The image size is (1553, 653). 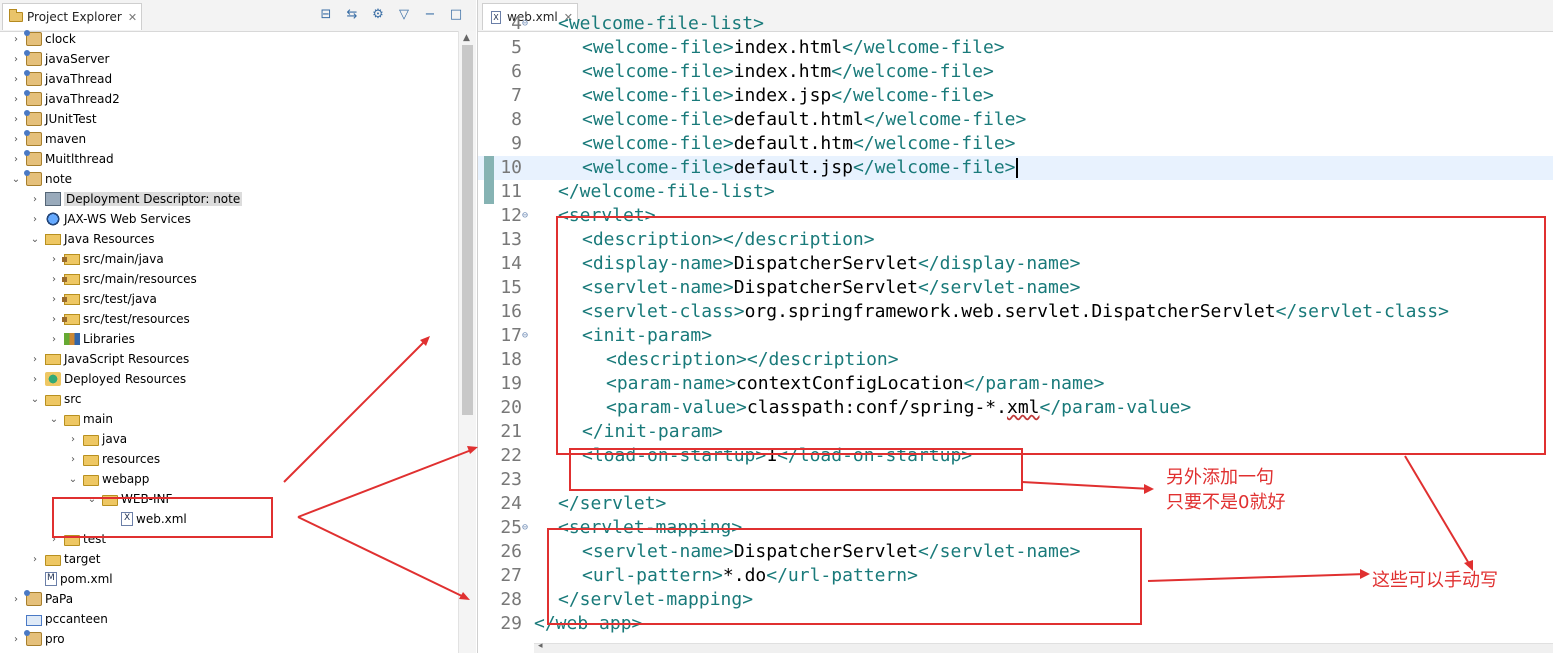 What do you see at coordinates (80, 419) in the screenshot?
I see `tree-item: ⌄ main` at bounding box center [80, 419].